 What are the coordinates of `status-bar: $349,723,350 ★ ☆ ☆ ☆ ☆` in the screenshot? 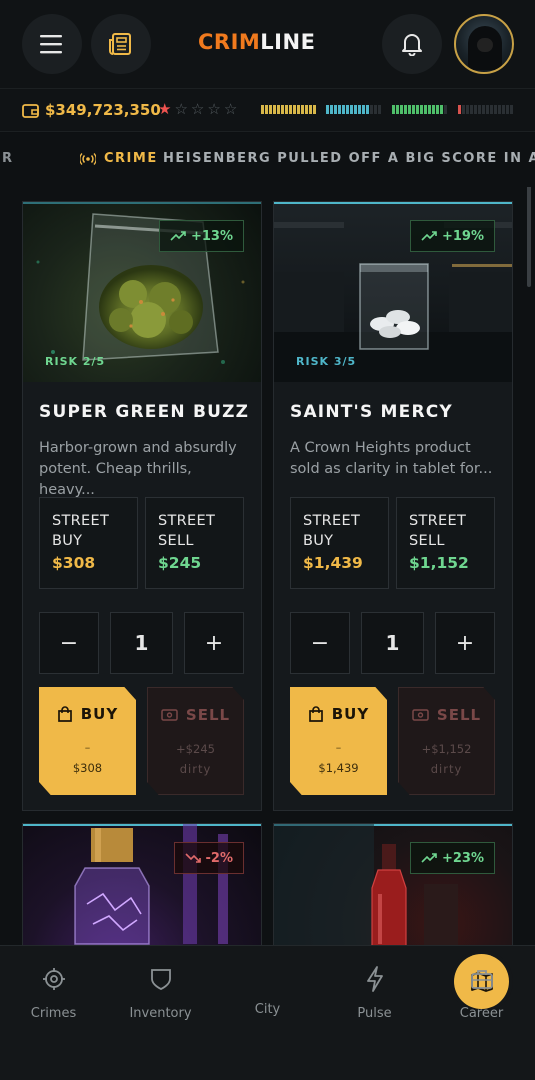 It's located at (267, 110).